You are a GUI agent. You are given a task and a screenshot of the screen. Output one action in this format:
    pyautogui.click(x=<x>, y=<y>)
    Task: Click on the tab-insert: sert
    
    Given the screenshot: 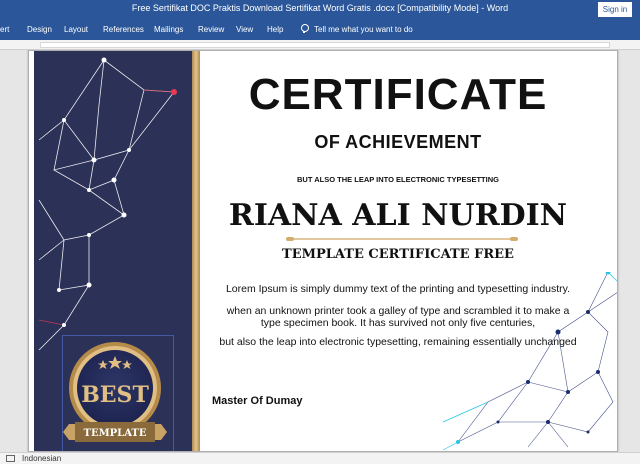 What is the action you would take?
    pyautogui.click(x=4, y=29)
    